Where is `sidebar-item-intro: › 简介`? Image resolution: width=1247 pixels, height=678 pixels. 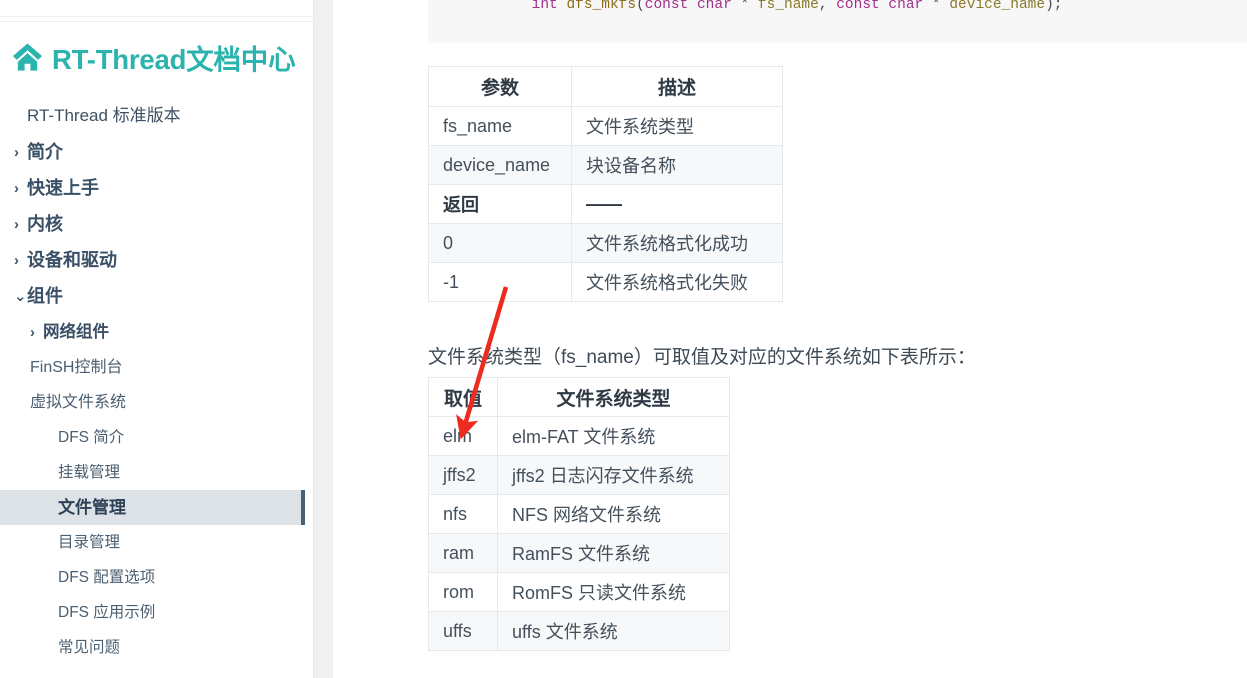
sidebar-item-intro: › 简介 is located at coordinates (156, 152).